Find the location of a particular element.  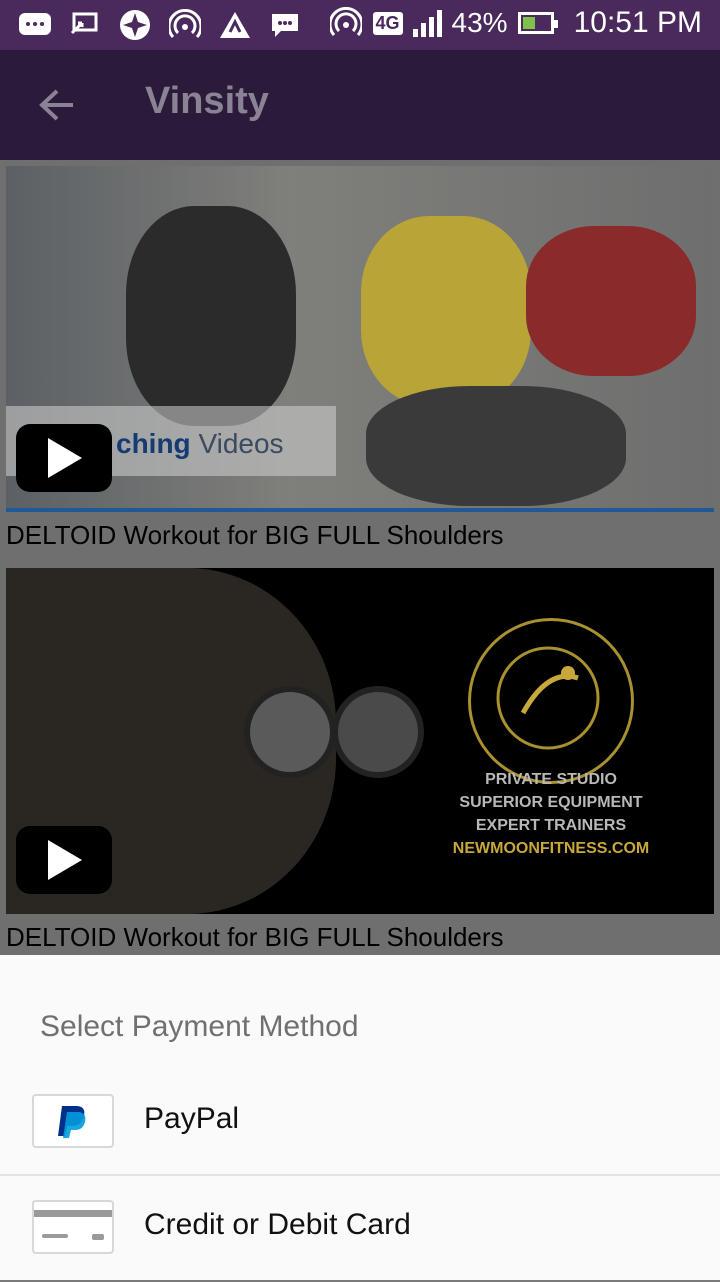

message-icon is located at coordinates (35, 25).